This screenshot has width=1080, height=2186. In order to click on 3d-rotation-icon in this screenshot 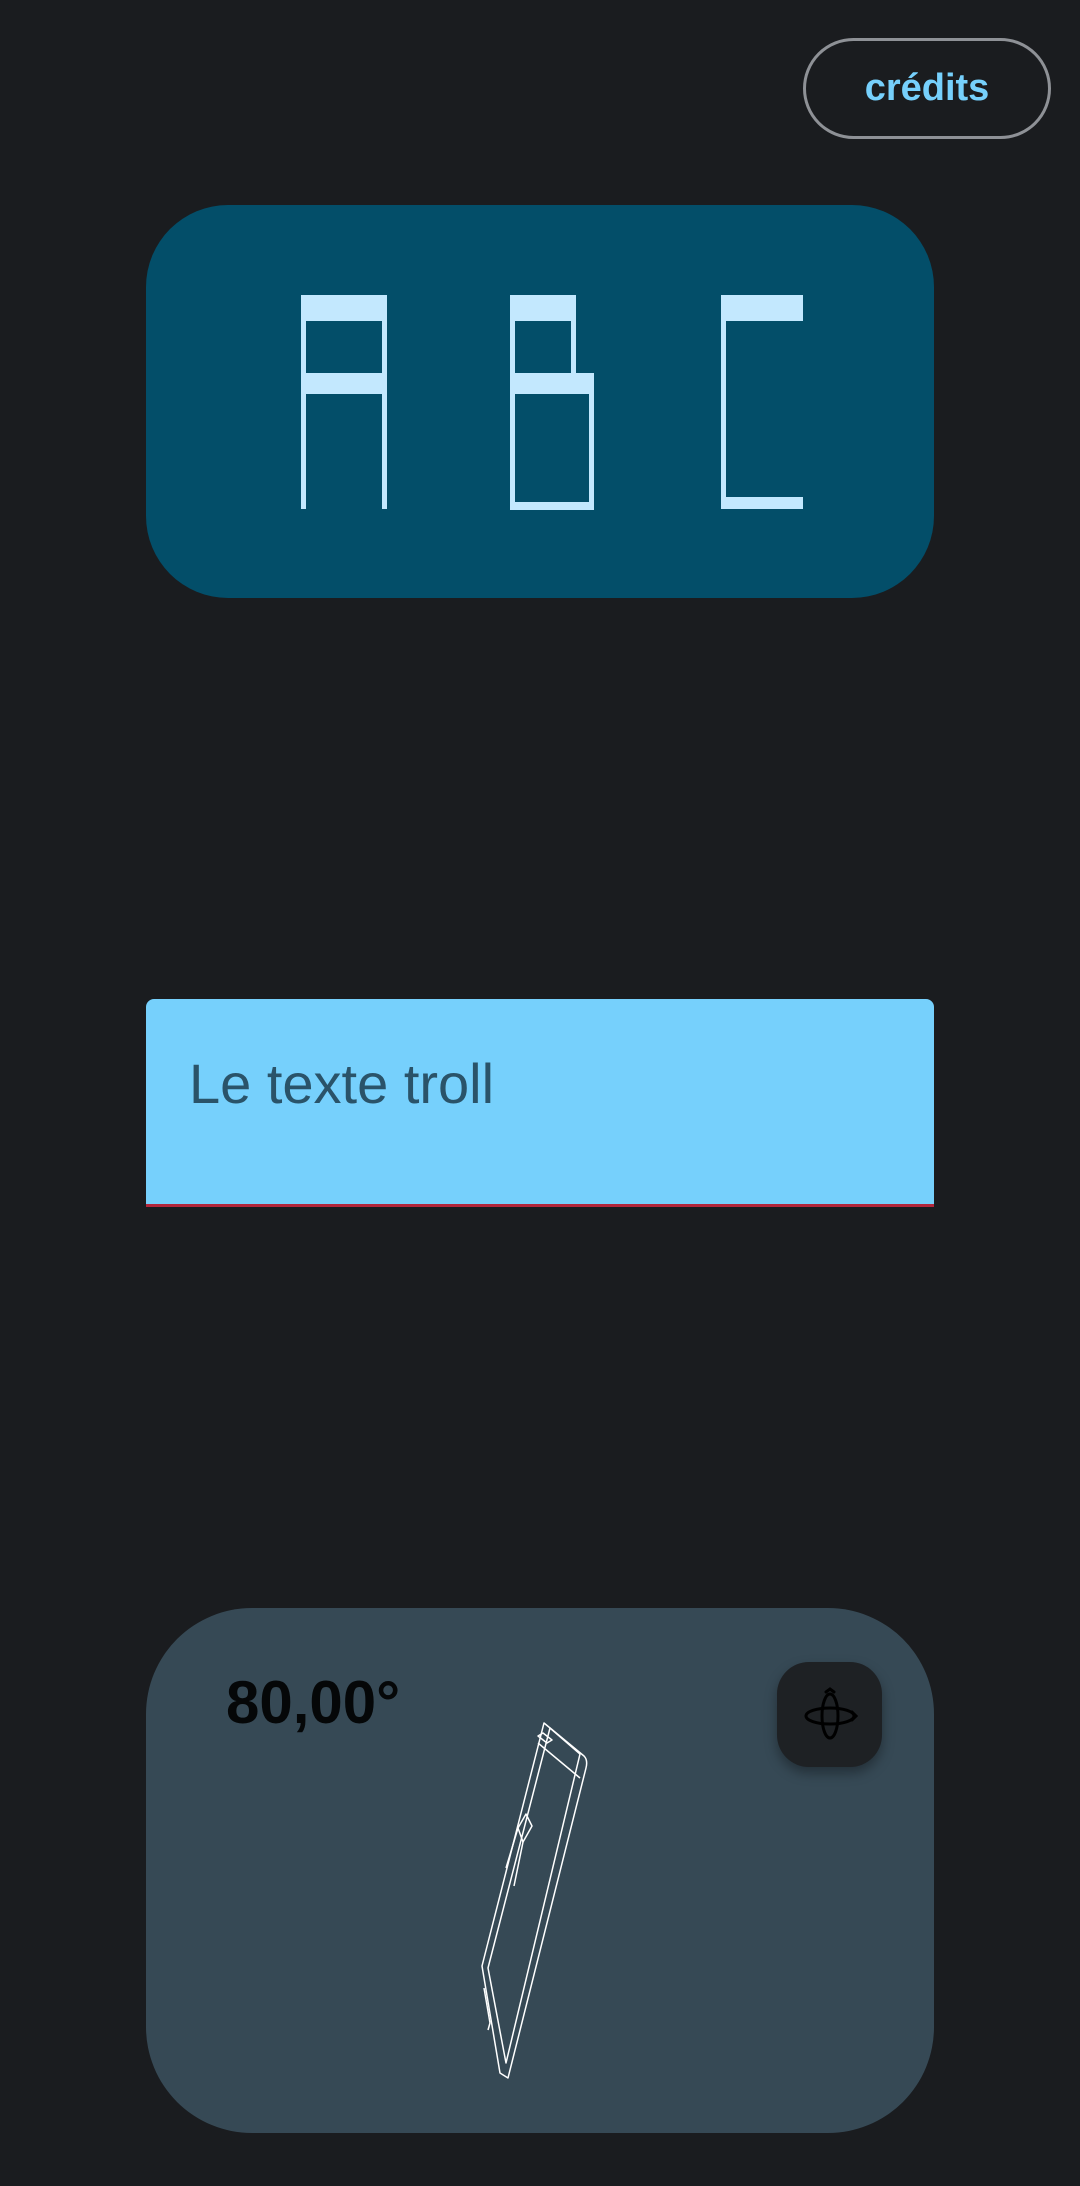, I will do `click(831, 1712)`.